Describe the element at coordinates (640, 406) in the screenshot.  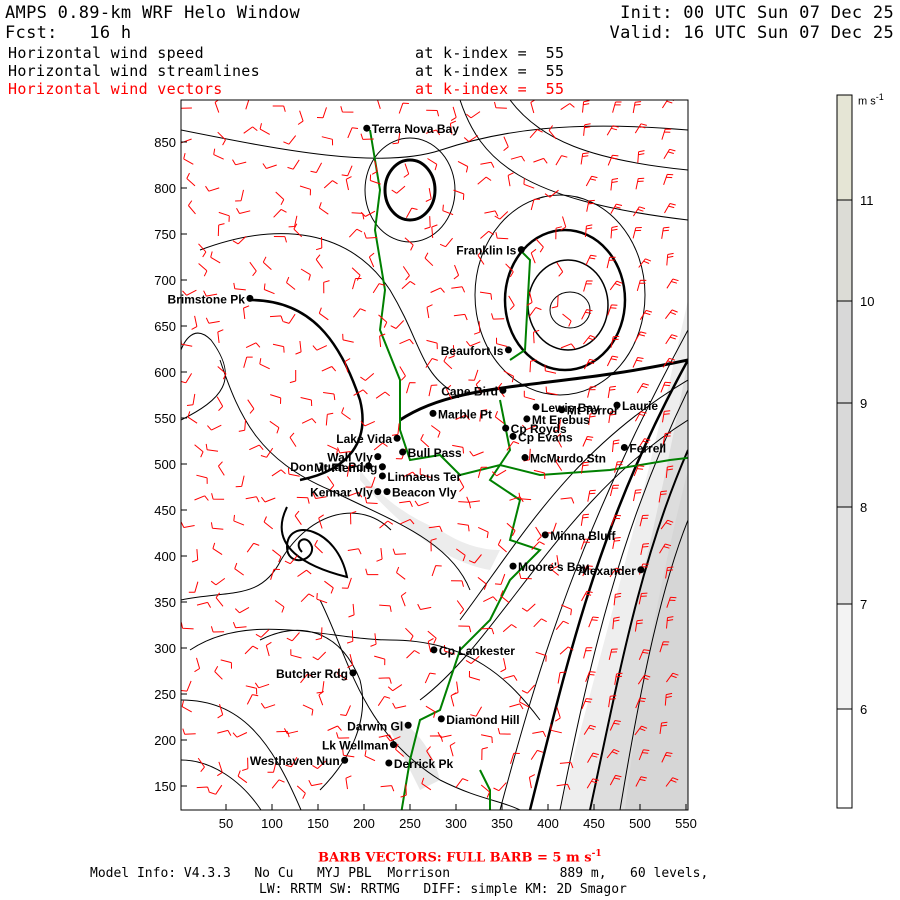
I see `location-label: Laurie` at that location.